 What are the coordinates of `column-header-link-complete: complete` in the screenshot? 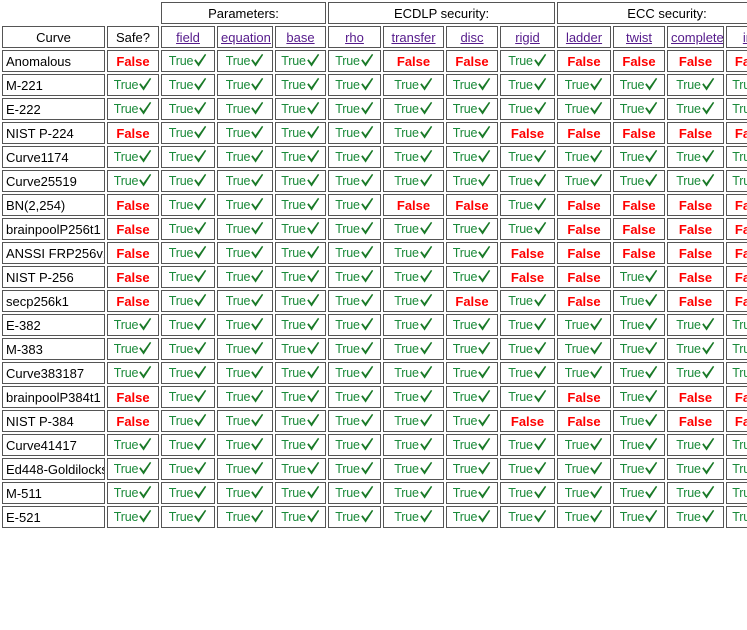 It's located at (697, 37).